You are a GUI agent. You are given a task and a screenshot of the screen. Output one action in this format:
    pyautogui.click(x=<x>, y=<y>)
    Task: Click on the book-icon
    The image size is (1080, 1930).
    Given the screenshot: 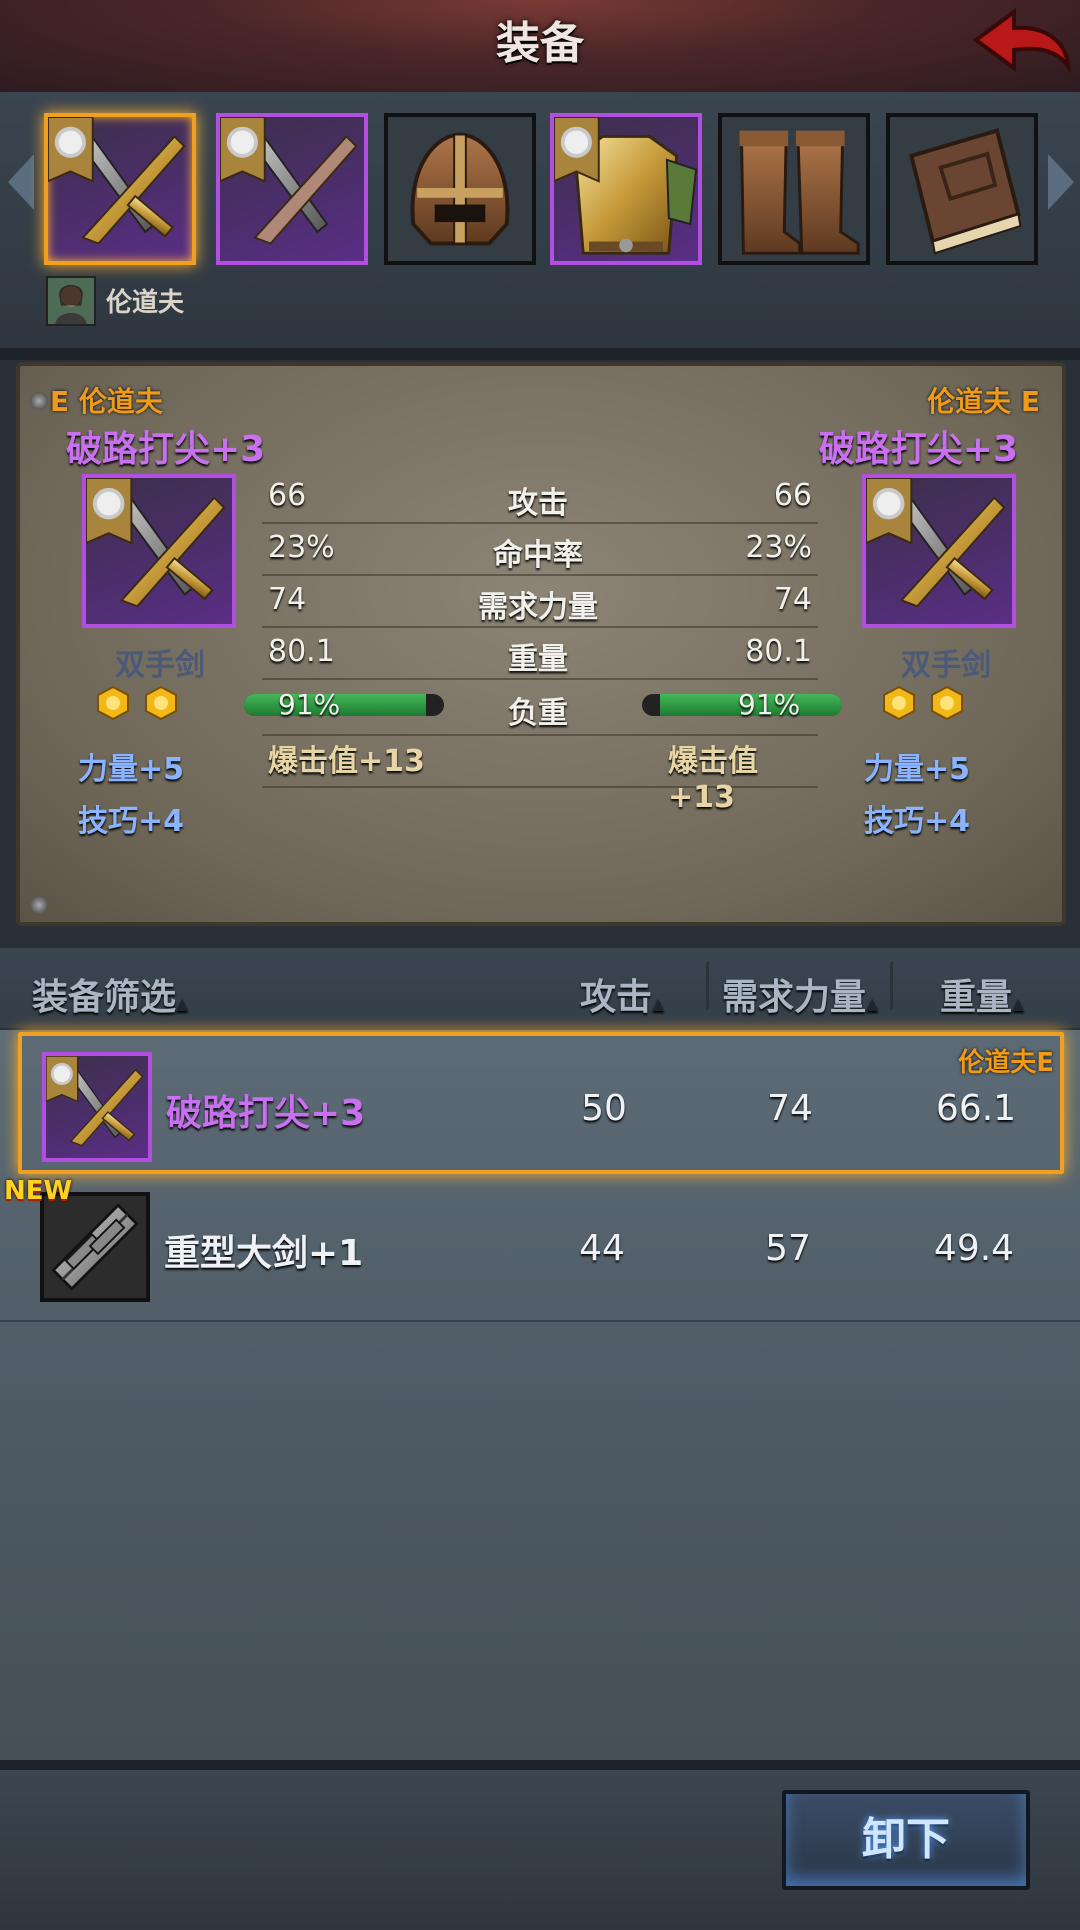 What is the action you would take?
    pyautogui.click(x=962, y=189)
    